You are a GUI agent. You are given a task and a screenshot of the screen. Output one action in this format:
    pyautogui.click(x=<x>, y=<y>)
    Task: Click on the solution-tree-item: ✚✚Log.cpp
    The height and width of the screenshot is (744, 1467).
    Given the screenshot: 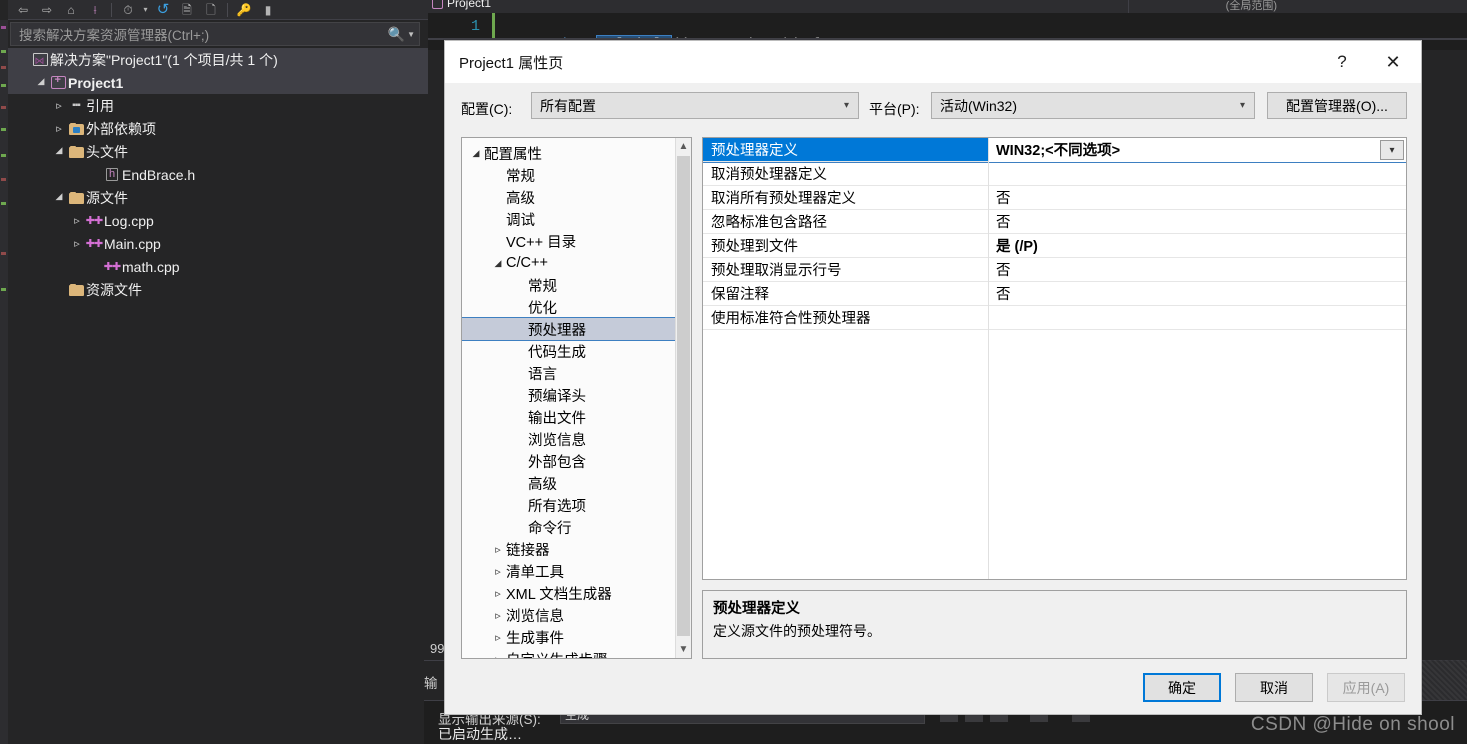 What is the action you would take?
    pyautogui.click(x=218, y=220)
    